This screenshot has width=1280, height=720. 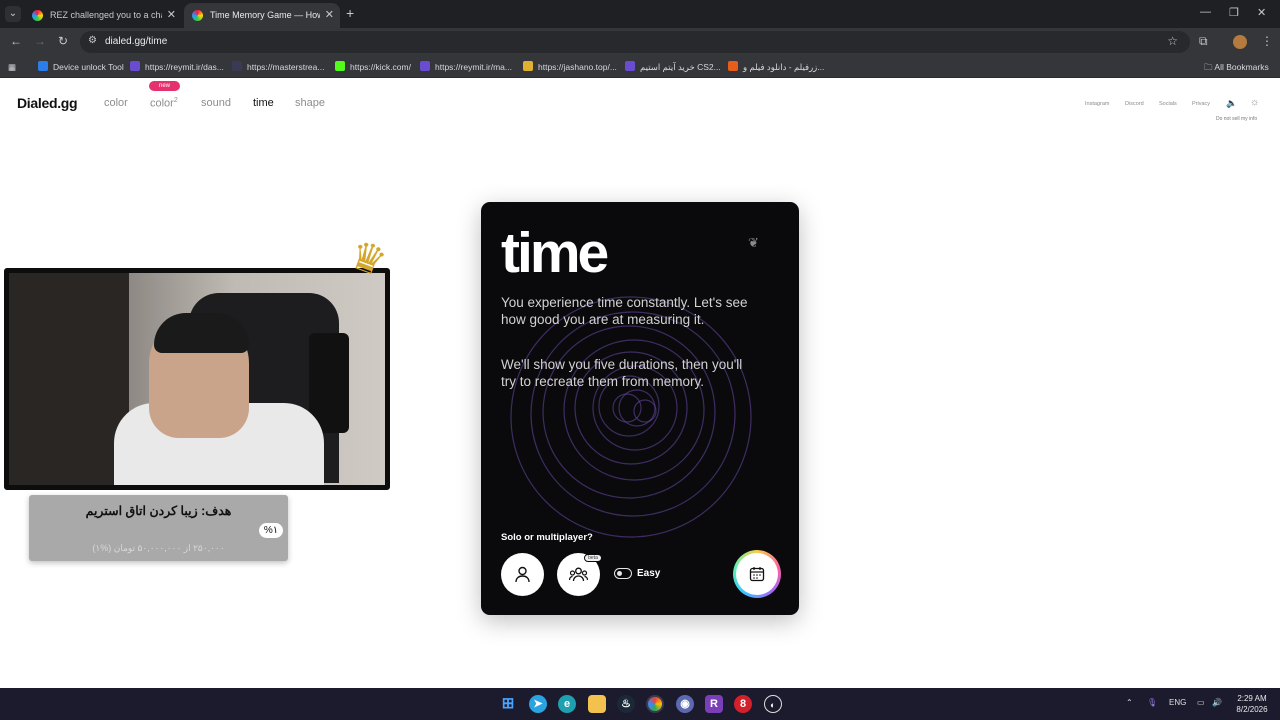 What do you see at coordinates (1152, 702) in the screenshot?
I see `microphone-icon: 🎙` at bounding box center [1152, 702].